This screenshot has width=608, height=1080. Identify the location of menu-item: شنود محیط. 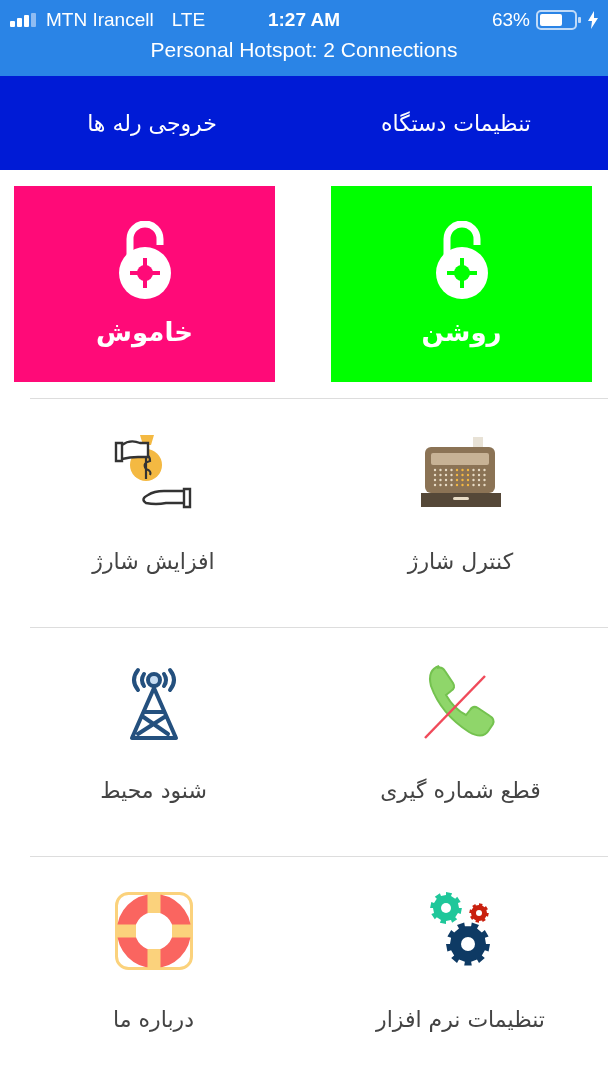
(153, 742).